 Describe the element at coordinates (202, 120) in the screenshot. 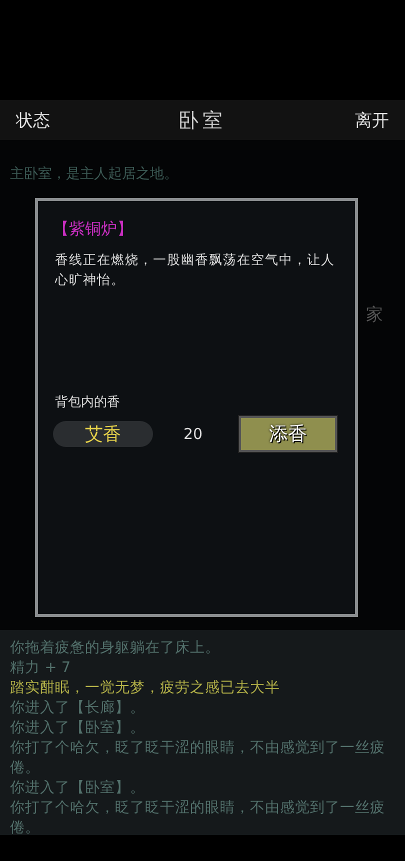

I see `room-title: 卧室` at that location.